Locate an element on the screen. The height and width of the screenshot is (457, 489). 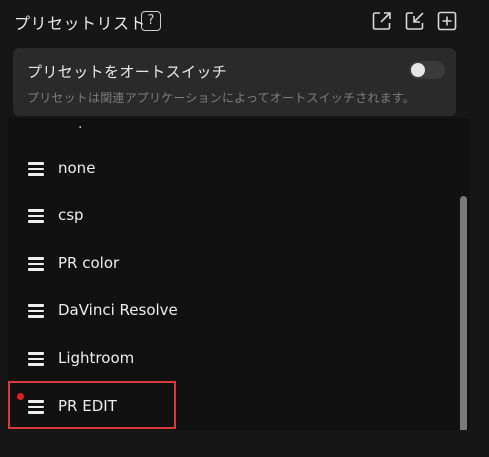
toggle-knob is located at coordinates (418, 70).